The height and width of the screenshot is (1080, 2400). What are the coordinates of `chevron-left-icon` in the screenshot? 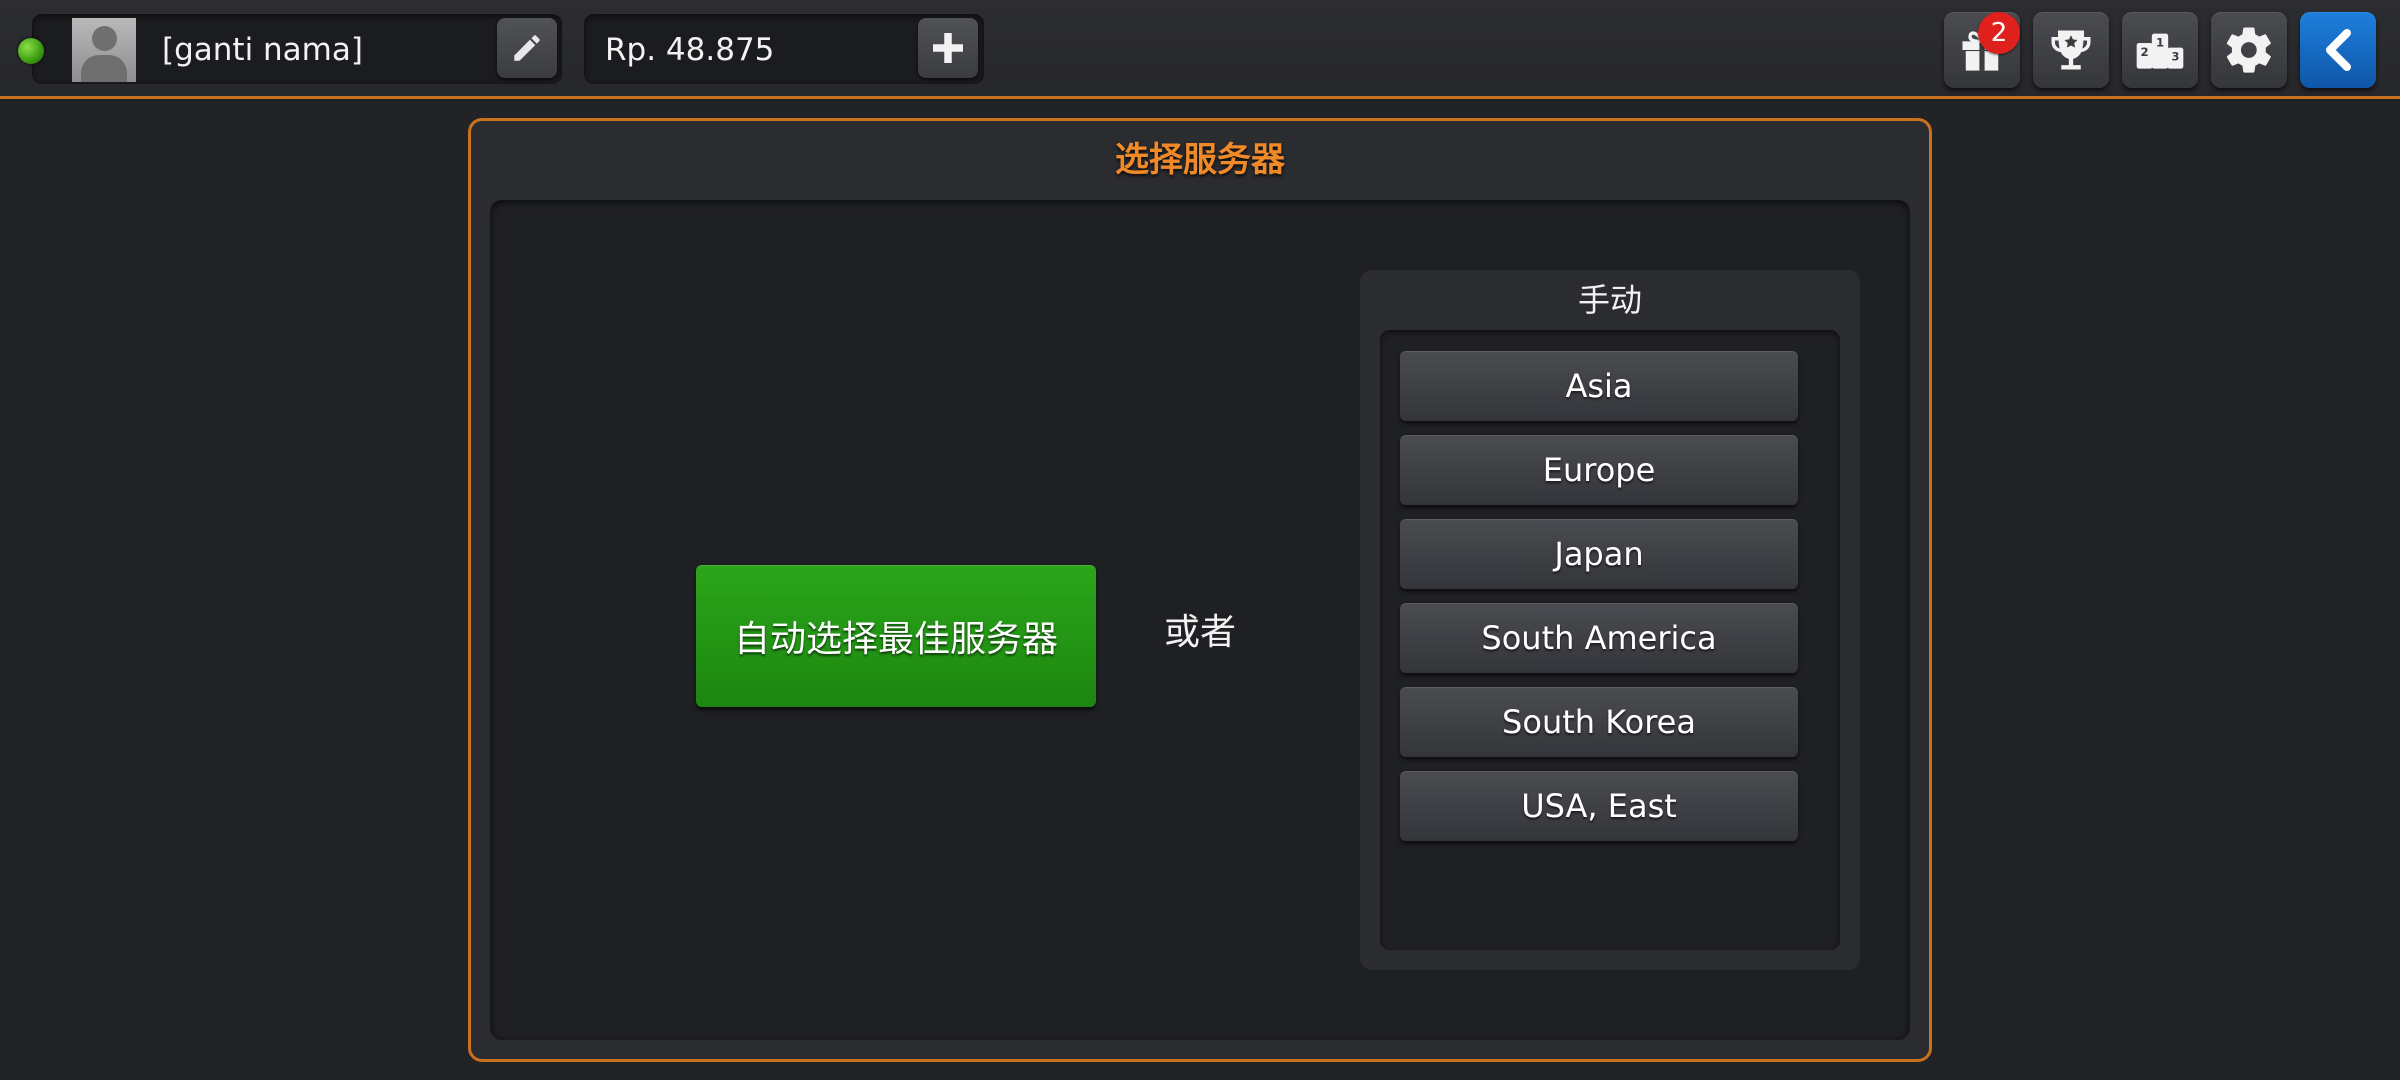 It's located at (2338, 50).